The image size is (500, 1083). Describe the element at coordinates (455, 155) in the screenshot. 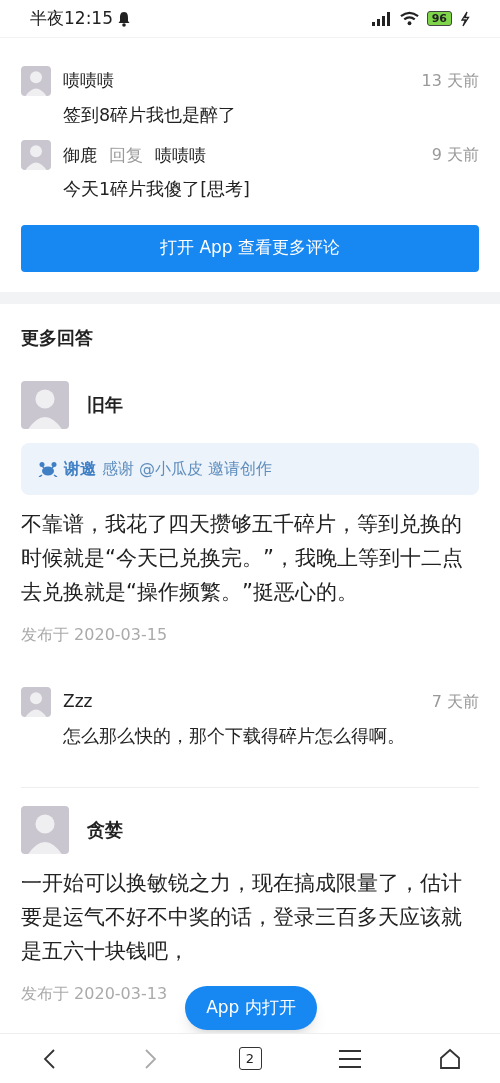

I see `comment-time: 9 天前` at that location.